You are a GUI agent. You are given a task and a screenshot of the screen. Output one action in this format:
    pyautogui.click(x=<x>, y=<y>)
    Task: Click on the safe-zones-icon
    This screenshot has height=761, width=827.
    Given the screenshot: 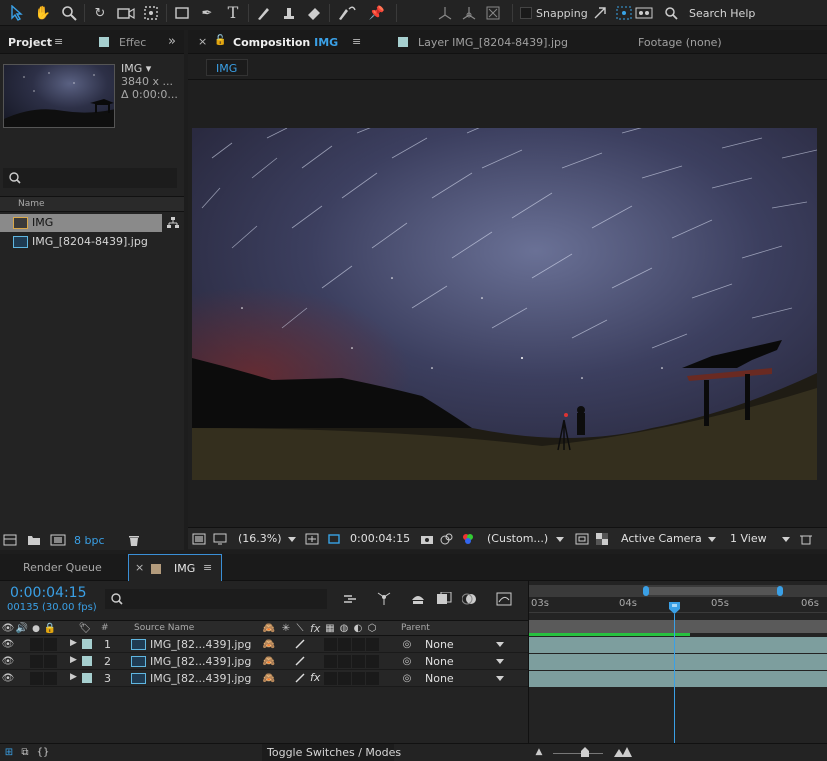 What is the action you would take?
    pyautogui.click(x=312, y=539)
    